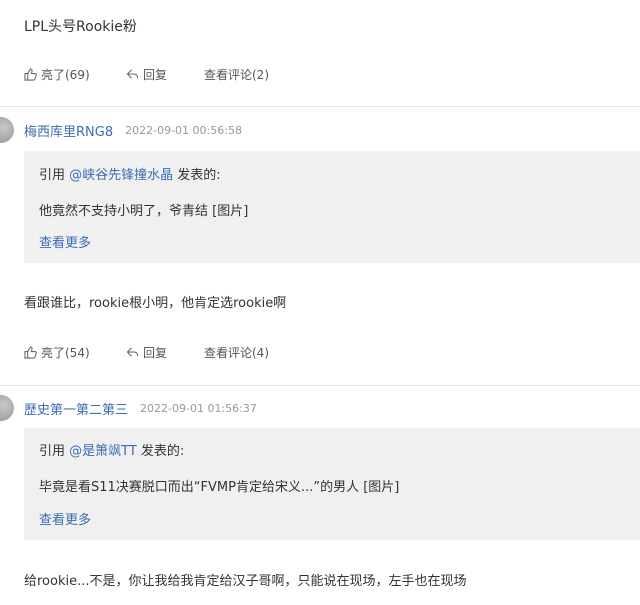  I want to click on quoted-user-link: @峡谷先锋撞水晶, so click(121, 175).